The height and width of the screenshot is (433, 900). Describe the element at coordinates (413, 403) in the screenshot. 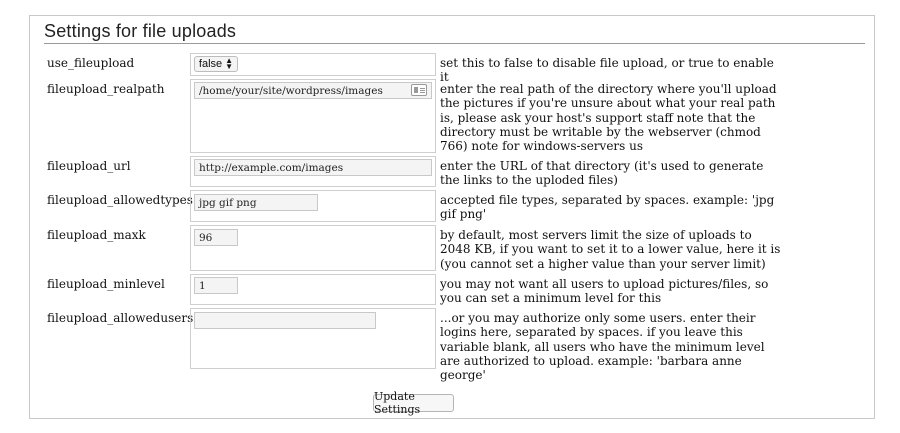

I see `update-settings-button: Update Settings` at that location.